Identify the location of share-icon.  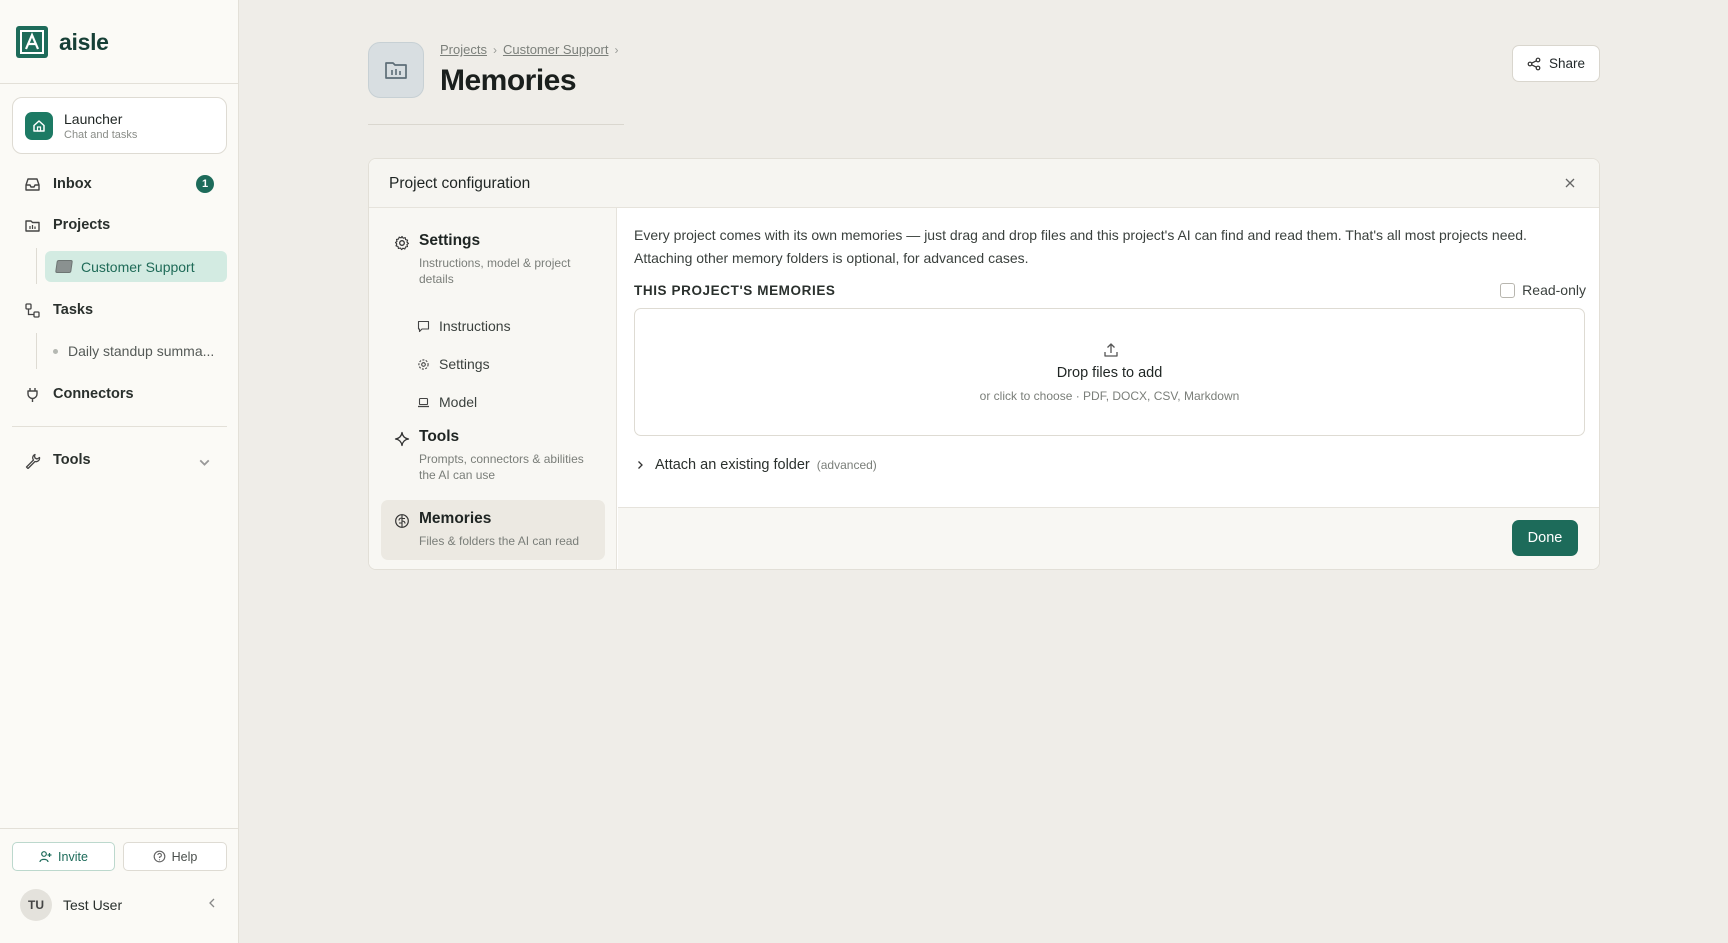
(1534, 63).